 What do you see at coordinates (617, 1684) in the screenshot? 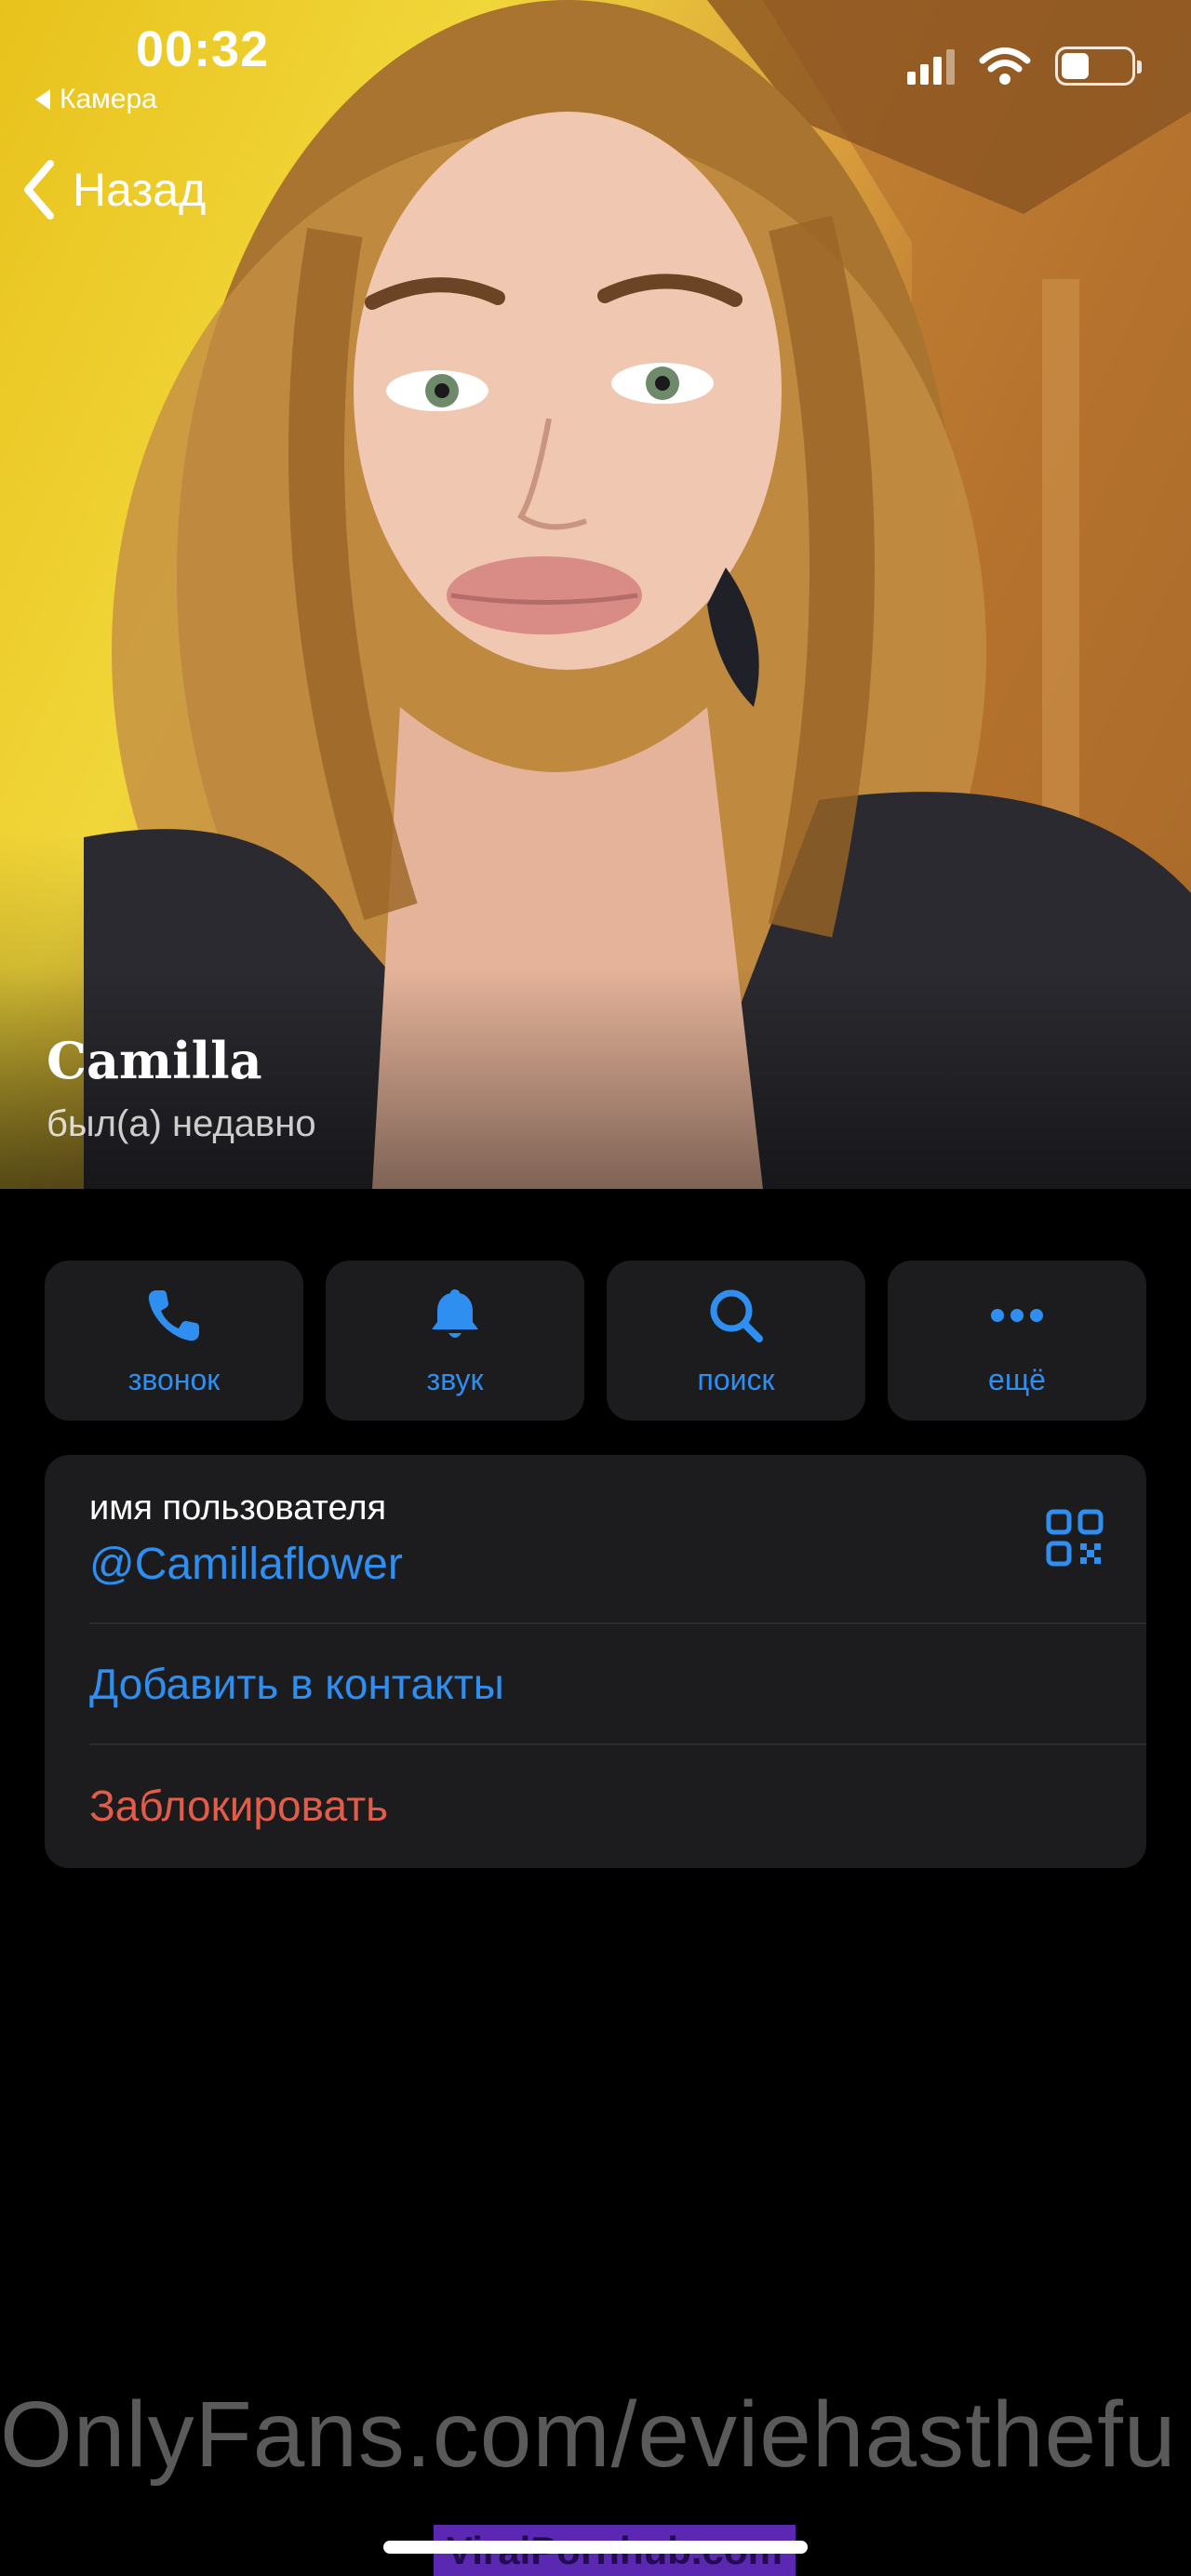
I see `add-to-contacts-button: Добавить в контакты` at bounding box center [617, 1684].